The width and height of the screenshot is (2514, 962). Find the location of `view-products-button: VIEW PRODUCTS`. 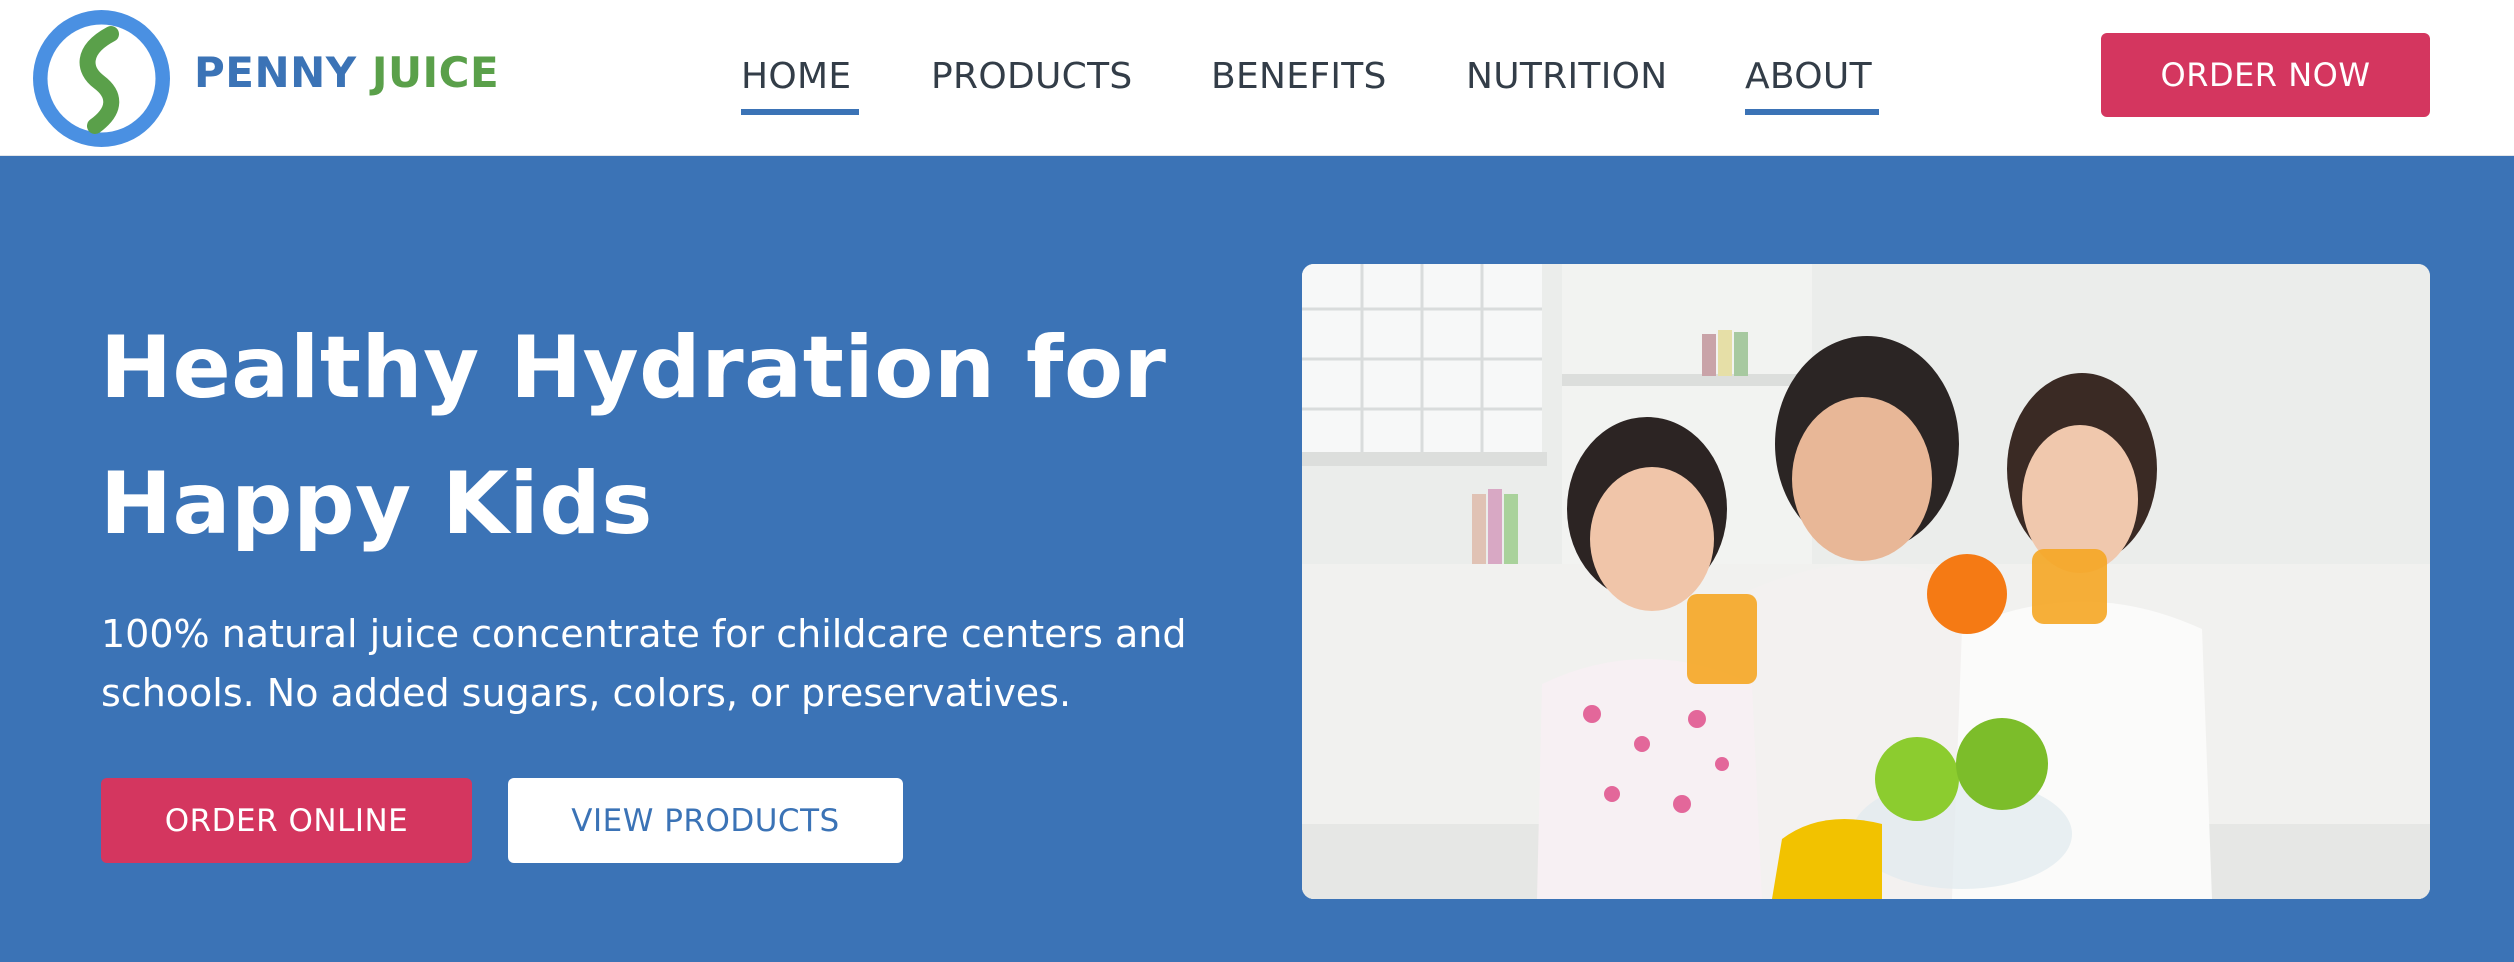

view-products-button: VIEW PRODUCTS is located at coordinates (705, 820).